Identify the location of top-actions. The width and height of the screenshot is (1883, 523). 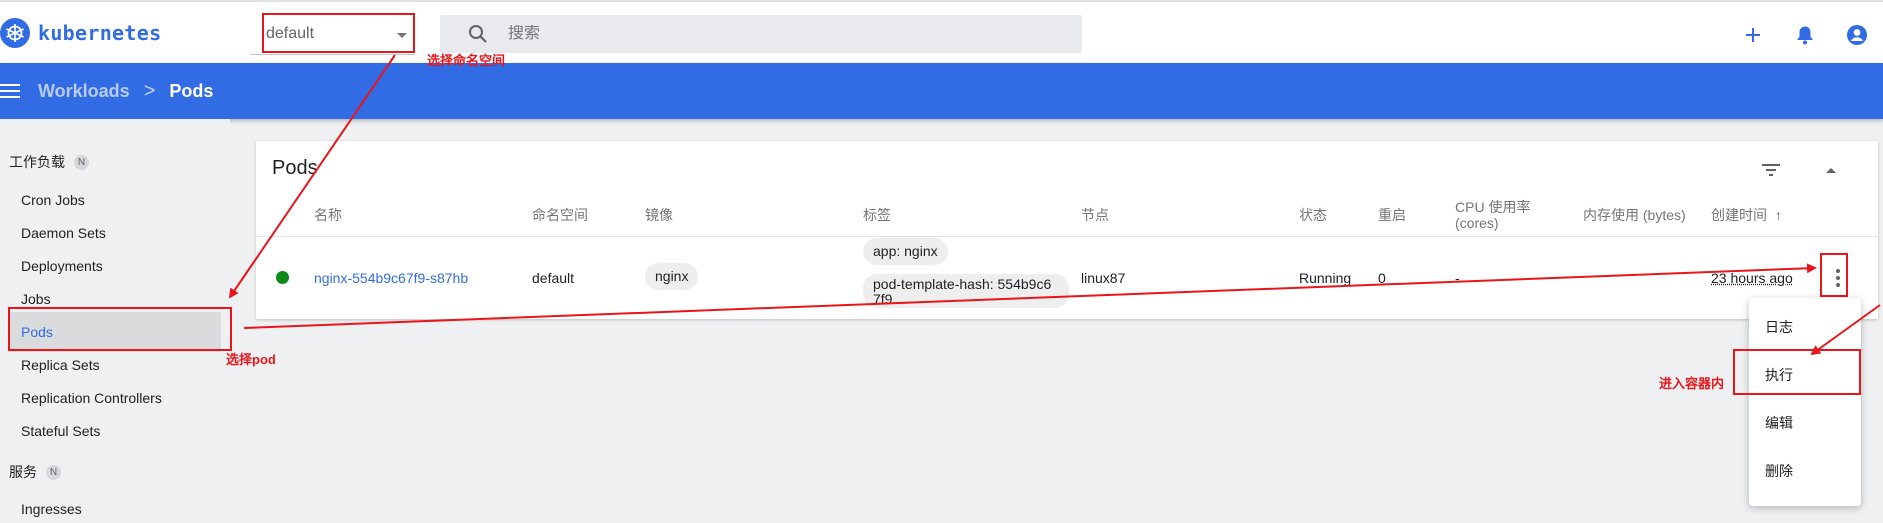
(1805, 35).